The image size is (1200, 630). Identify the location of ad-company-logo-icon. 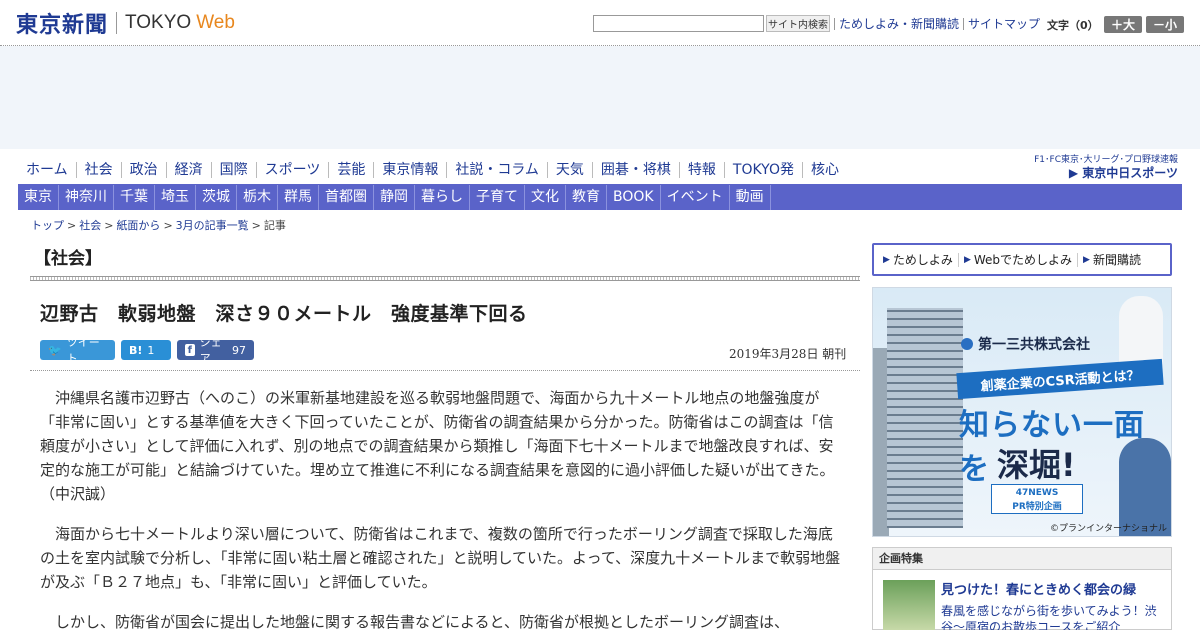
(967, 344).